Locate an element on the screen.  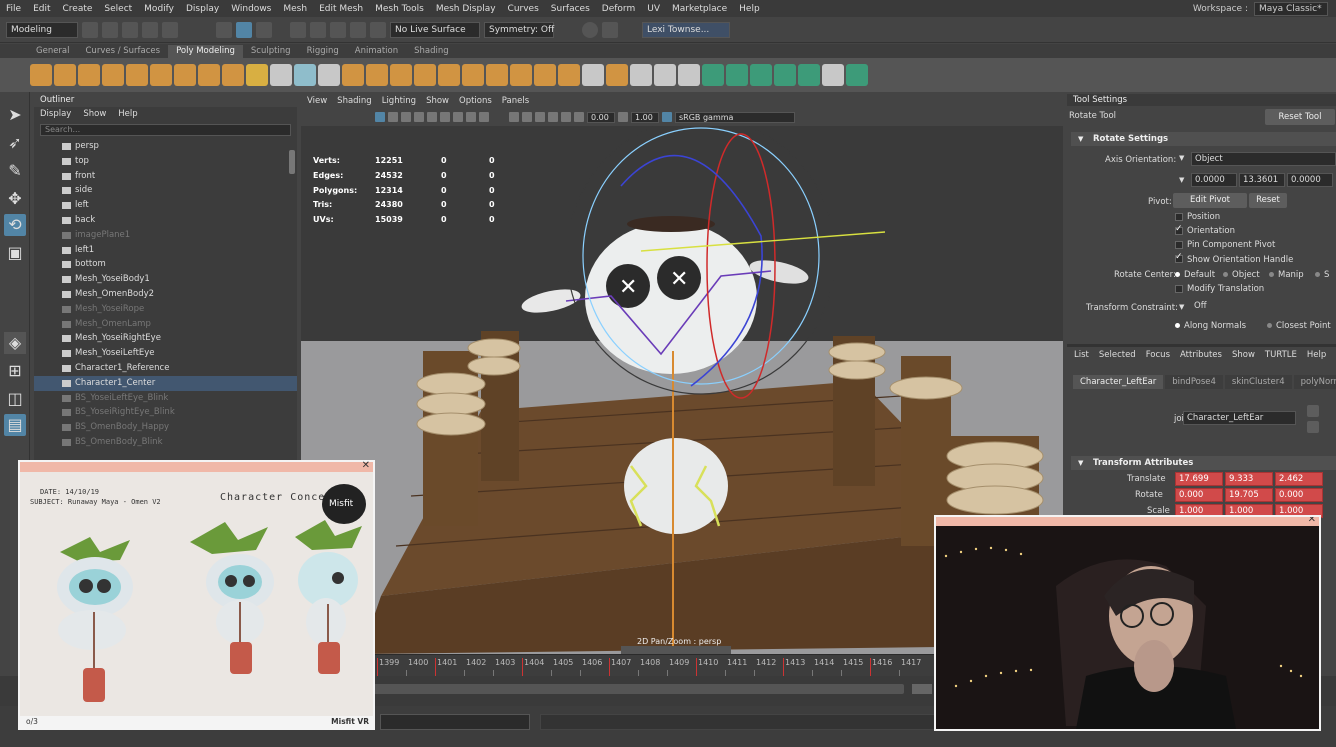
shelf-tool-29-icon is located at coordinates (713, 75).